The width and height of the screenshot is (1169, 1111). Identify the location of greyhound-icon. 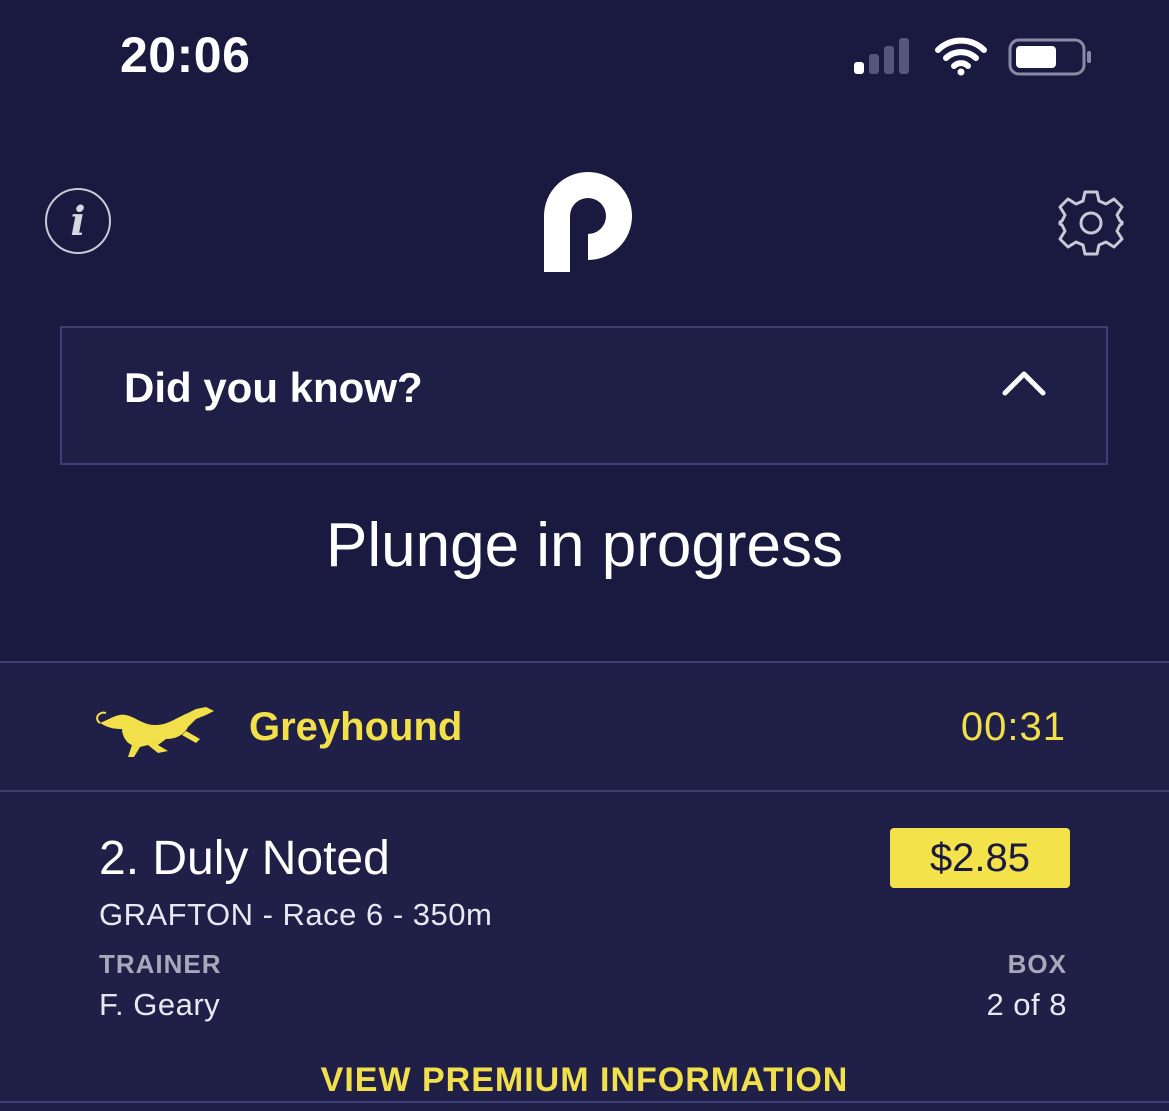
(155, 732).